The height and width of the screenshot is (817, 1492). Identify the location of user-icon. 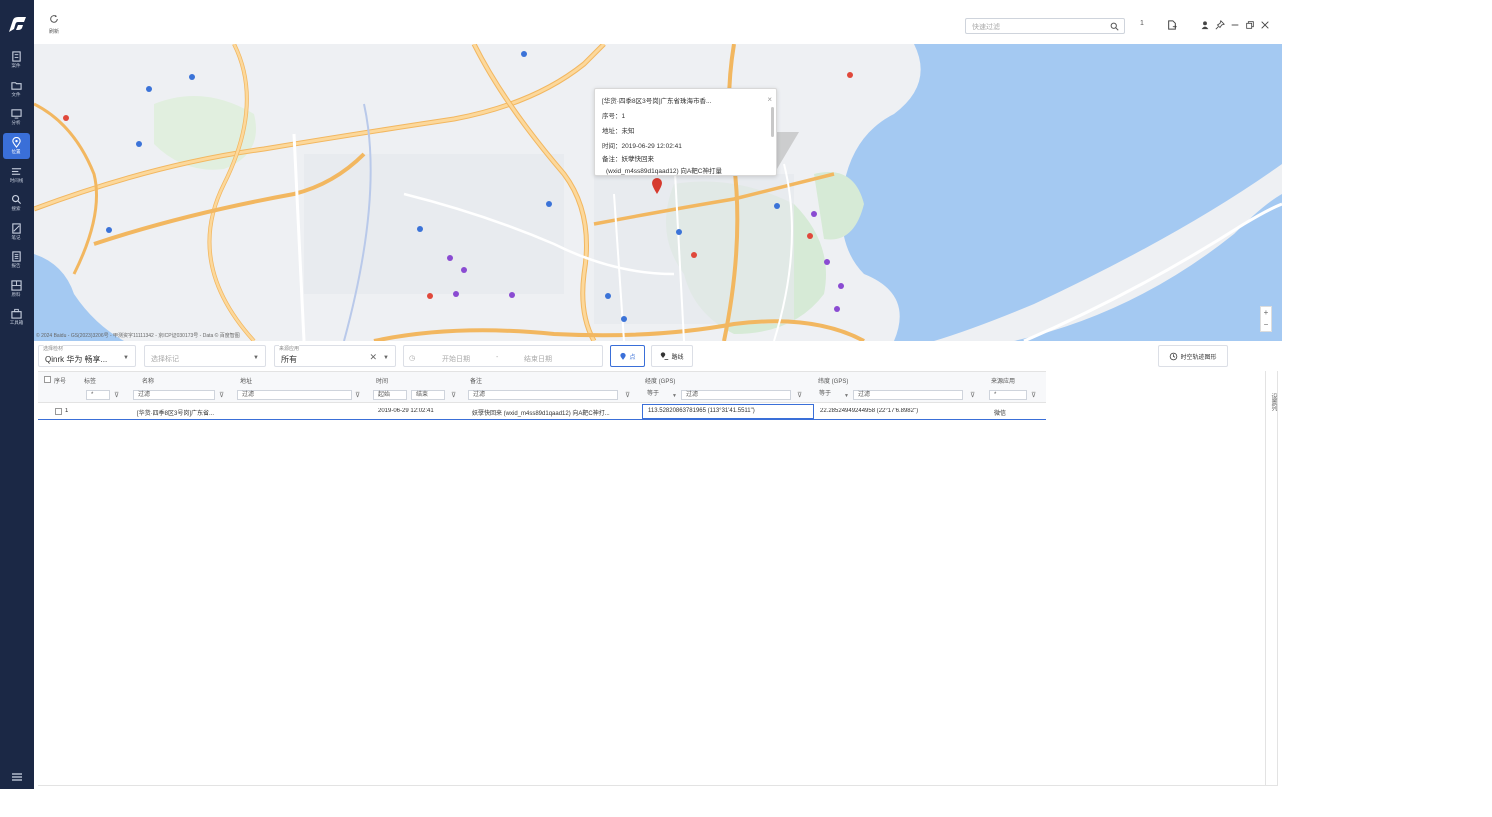
(1205, 25).